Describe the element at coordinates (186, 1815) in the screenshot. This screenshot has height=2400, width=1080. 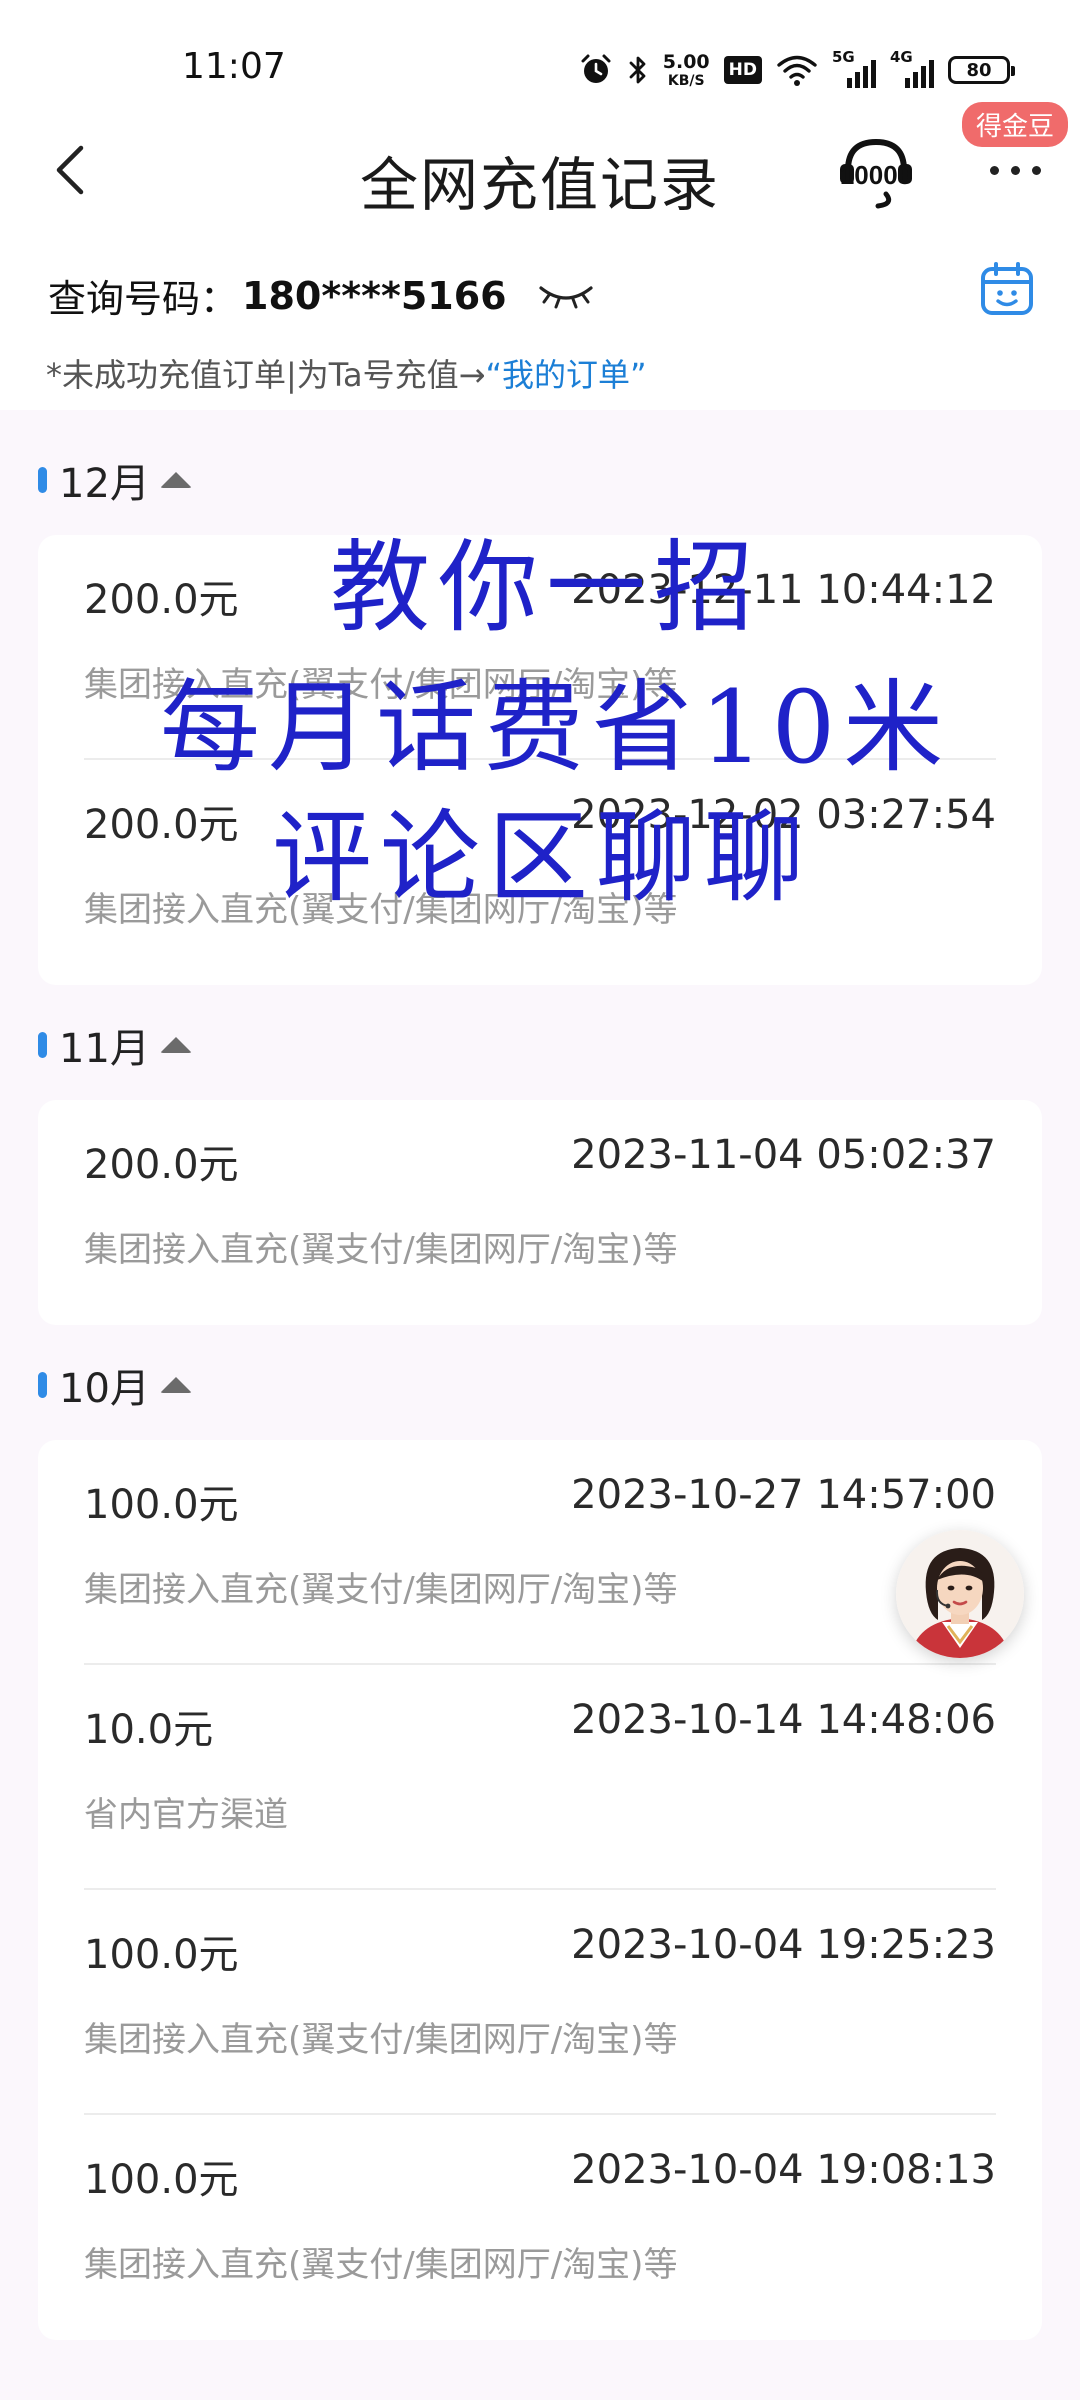
I see `record-channel: 省内官方渠道` at that location.